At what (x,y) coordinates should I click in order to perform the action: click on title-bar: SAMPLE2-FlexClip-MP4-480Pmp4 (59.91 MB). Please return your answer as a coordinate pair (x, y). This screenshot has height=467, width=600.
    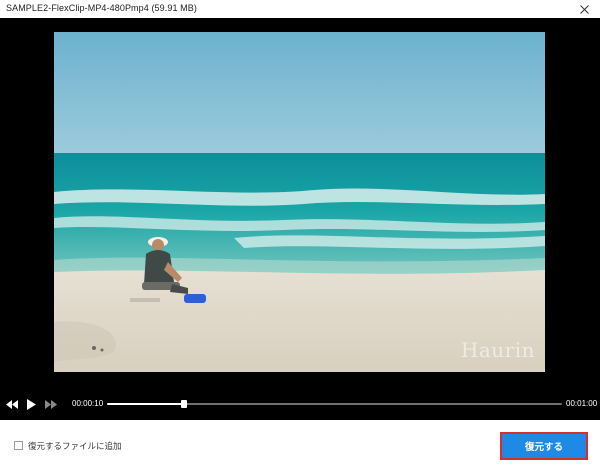
    Looking at the image, I should click on (300, 9).